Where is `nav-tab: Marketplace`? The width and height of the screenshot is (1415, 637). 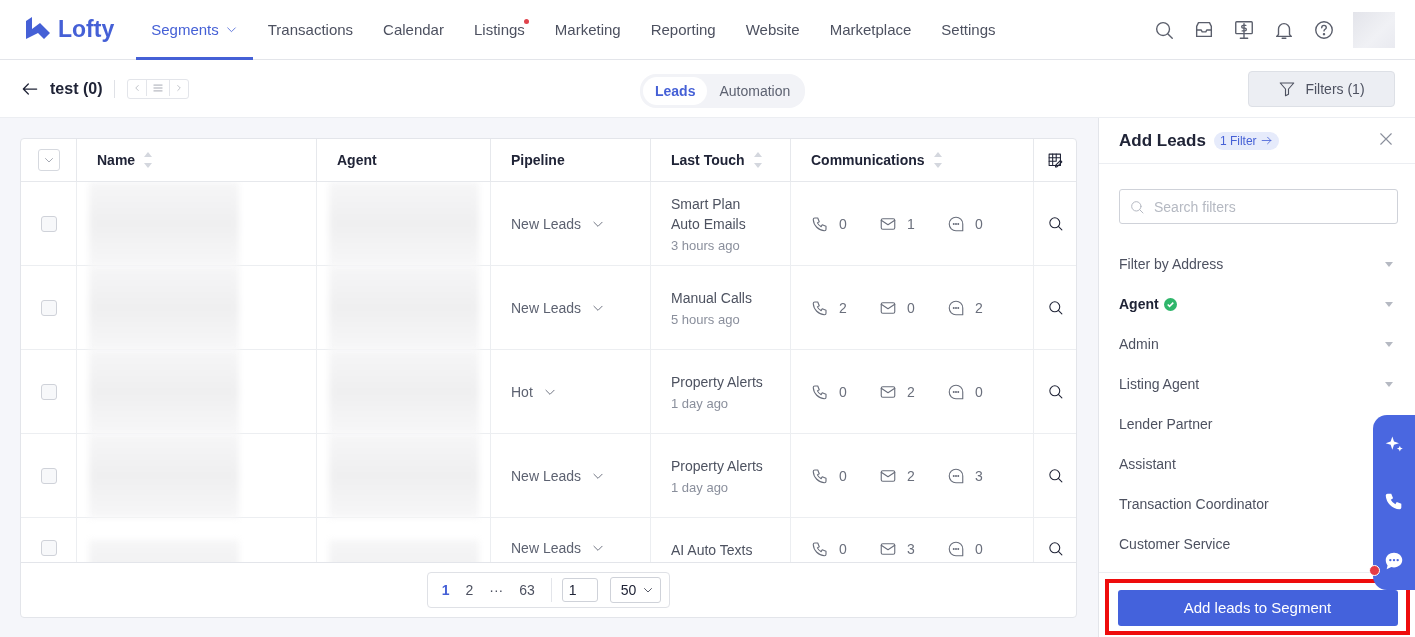 nav-tab: Marketplace is located at coordinates (870, 30).